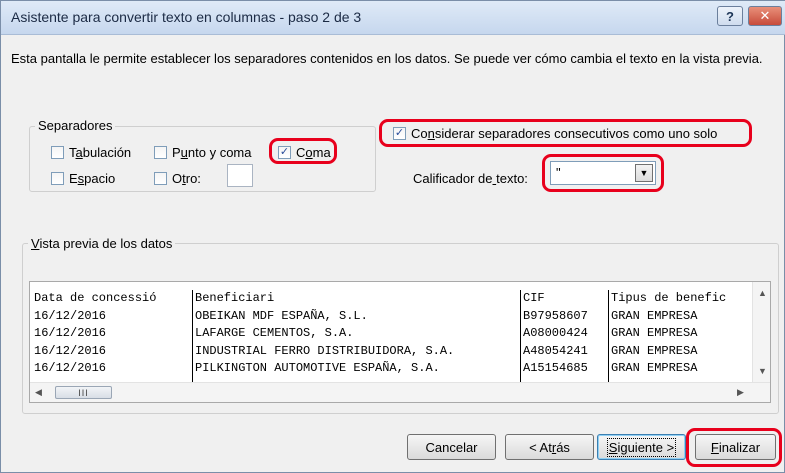  I want to click on consecutive-checkbox-box: ✓, so click(399, 133).